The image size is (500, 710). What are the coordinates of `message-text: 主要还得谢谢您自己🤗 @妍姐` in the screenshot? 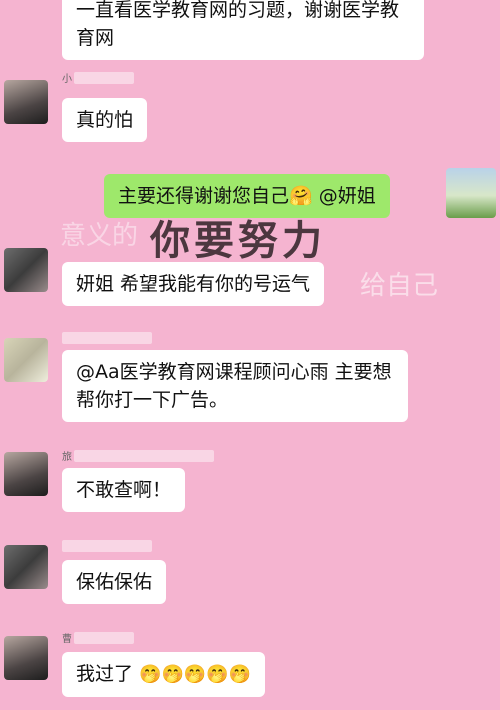 It's located at (247, 196).